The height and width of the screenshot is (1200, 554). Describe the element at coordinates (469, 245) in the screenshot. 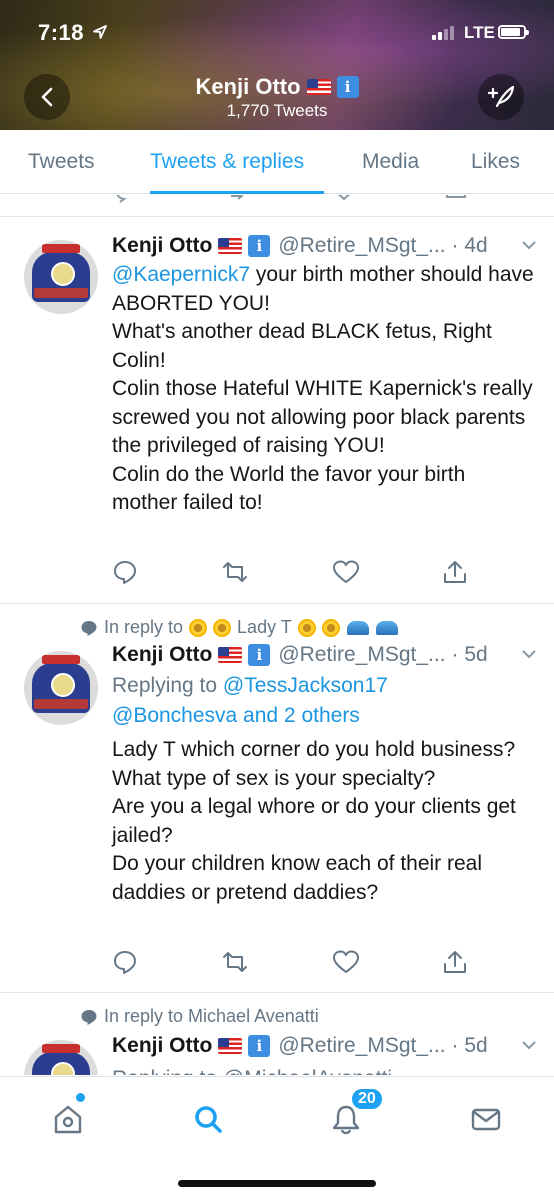

I see `tweet-time: · 4d` at that location.